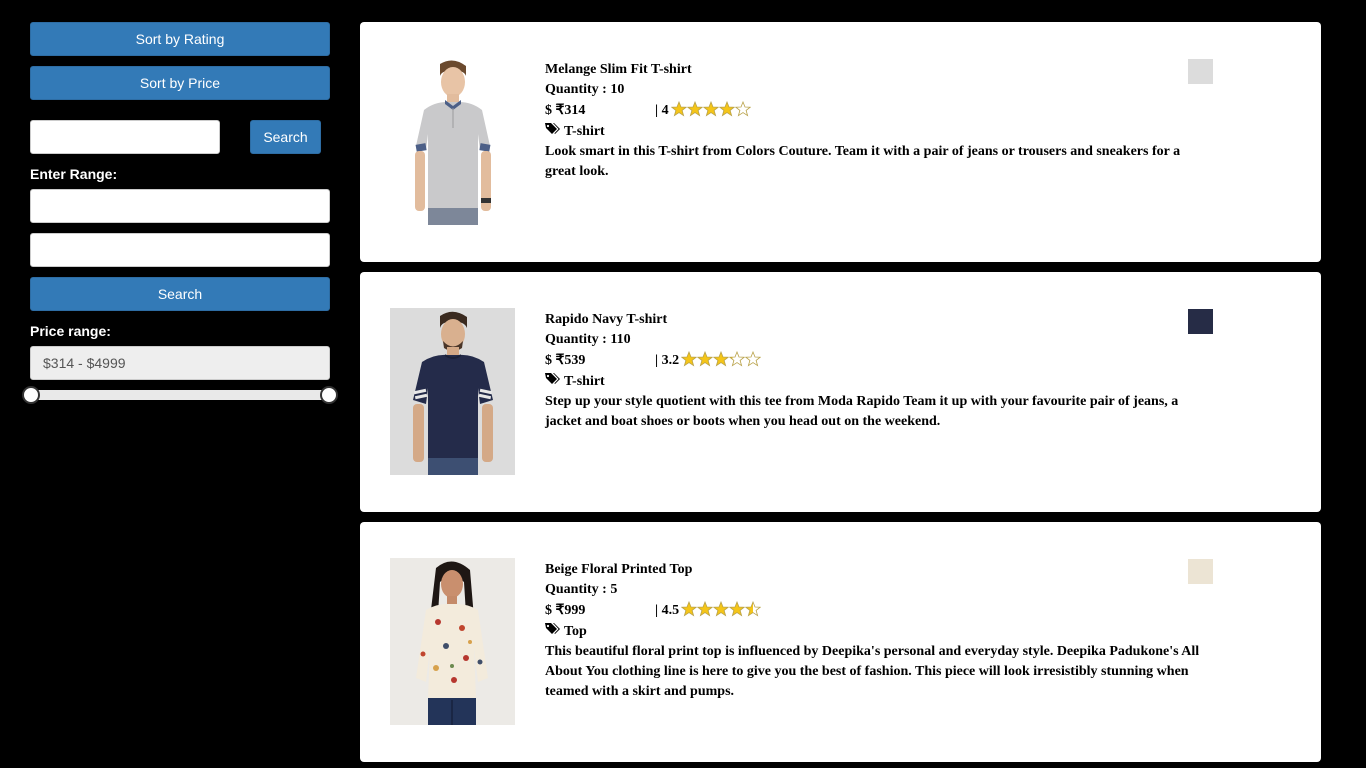 This screenshot has height=768, width=1366. I want to click on product-rating: | 4.5, so click(708, 612).